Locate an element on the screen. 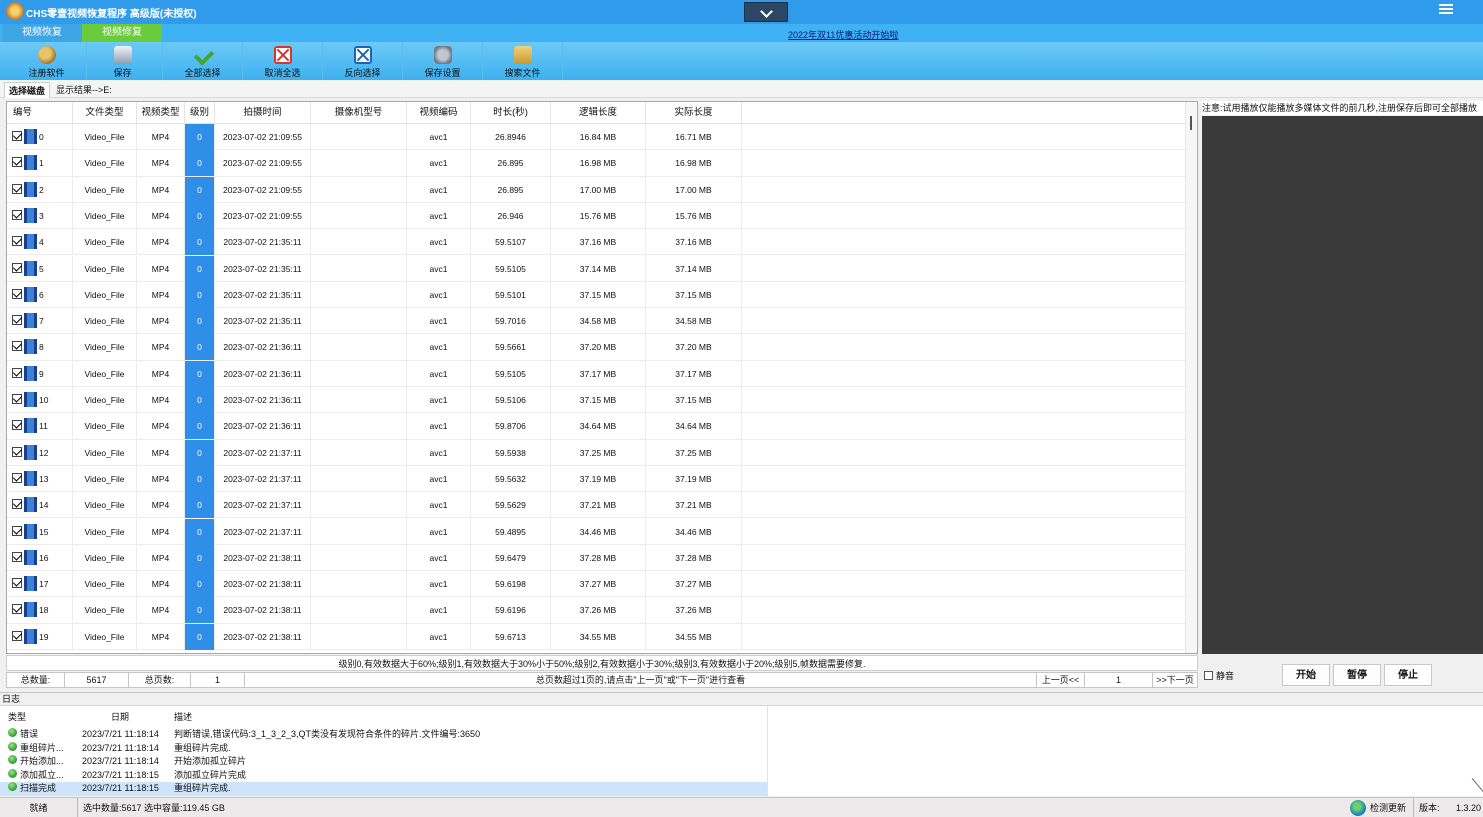  prev-page-button: 上一页<< is located at coordinates (1061, 680).